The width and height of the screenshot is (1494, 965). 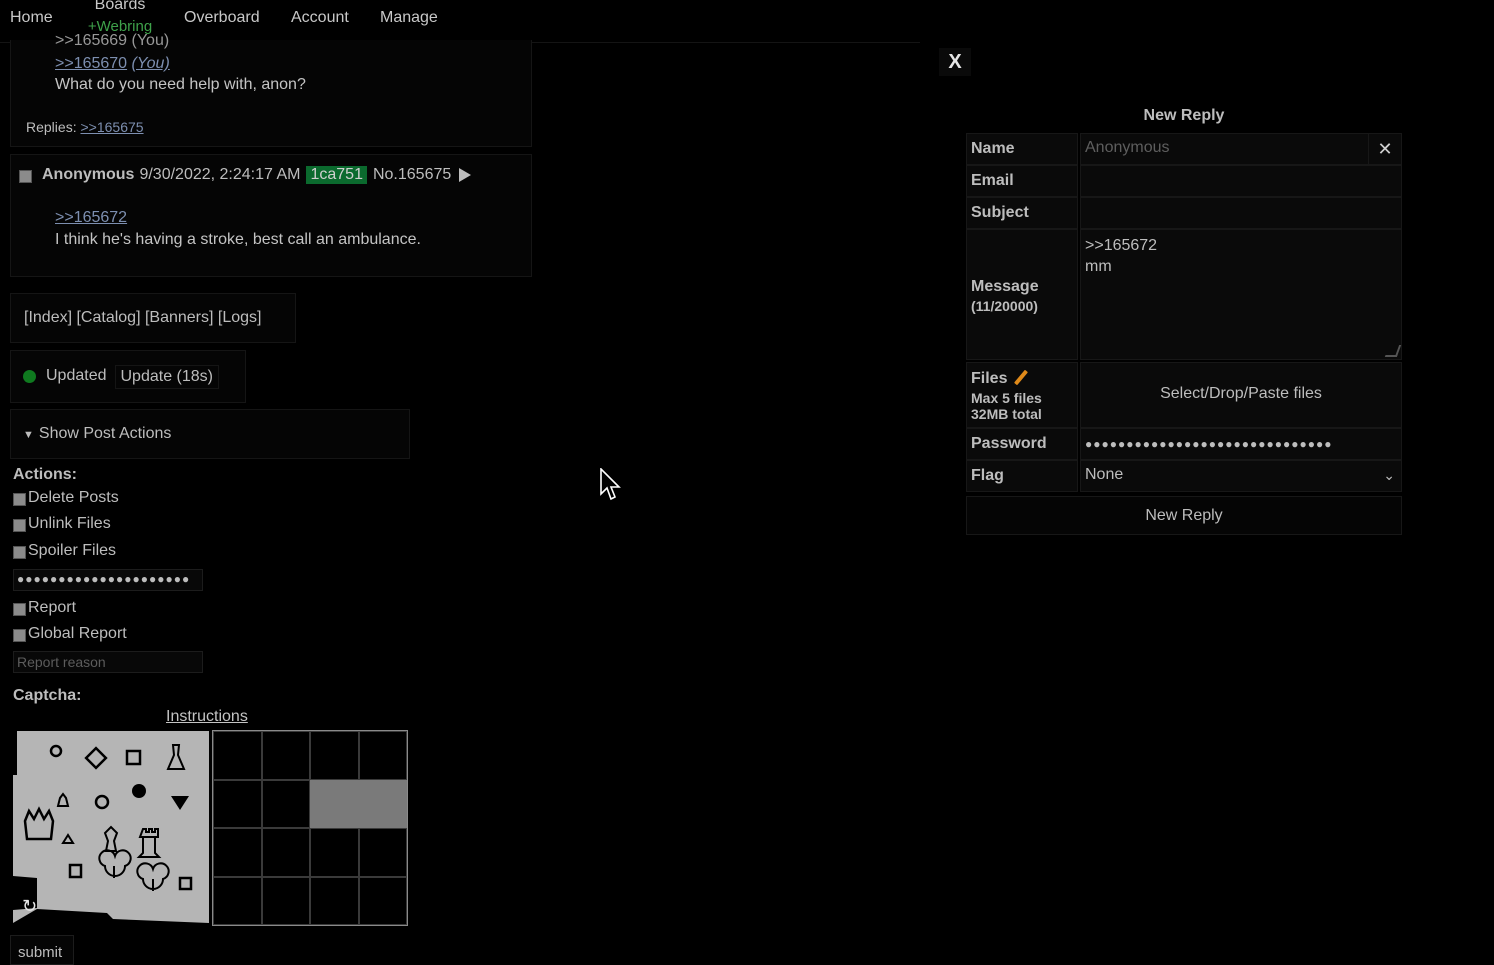 I want to click on chevron-down-icon: ⌄, so click(x=1389, y=475).